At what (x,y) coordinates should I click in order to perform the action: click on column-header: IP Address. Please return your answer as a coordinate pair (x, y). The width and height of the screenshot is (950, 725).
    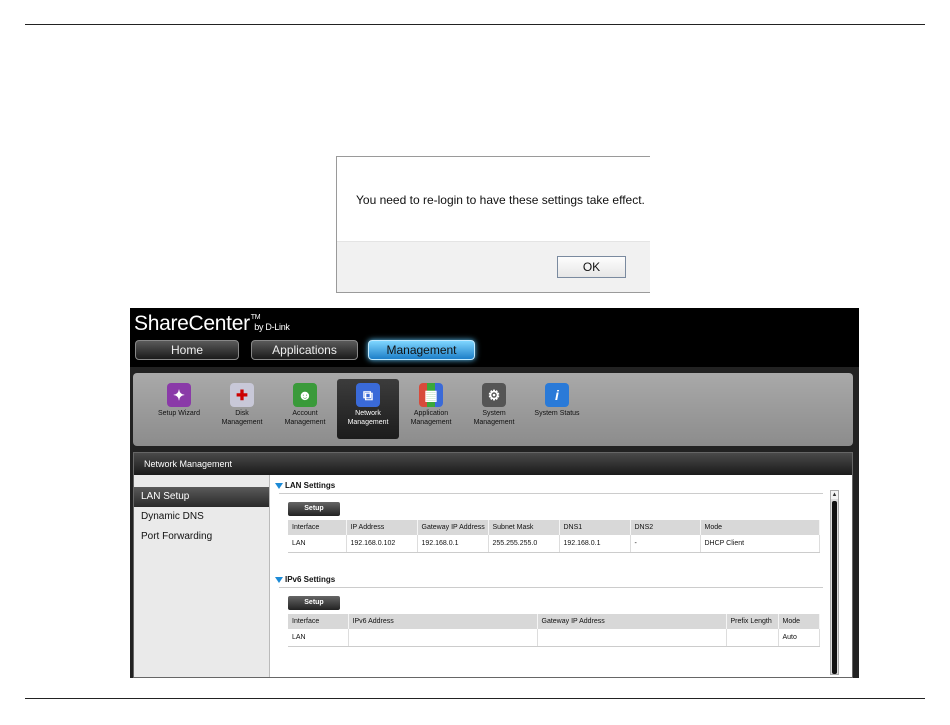
    Looking at the image, I should click on (382, 527).